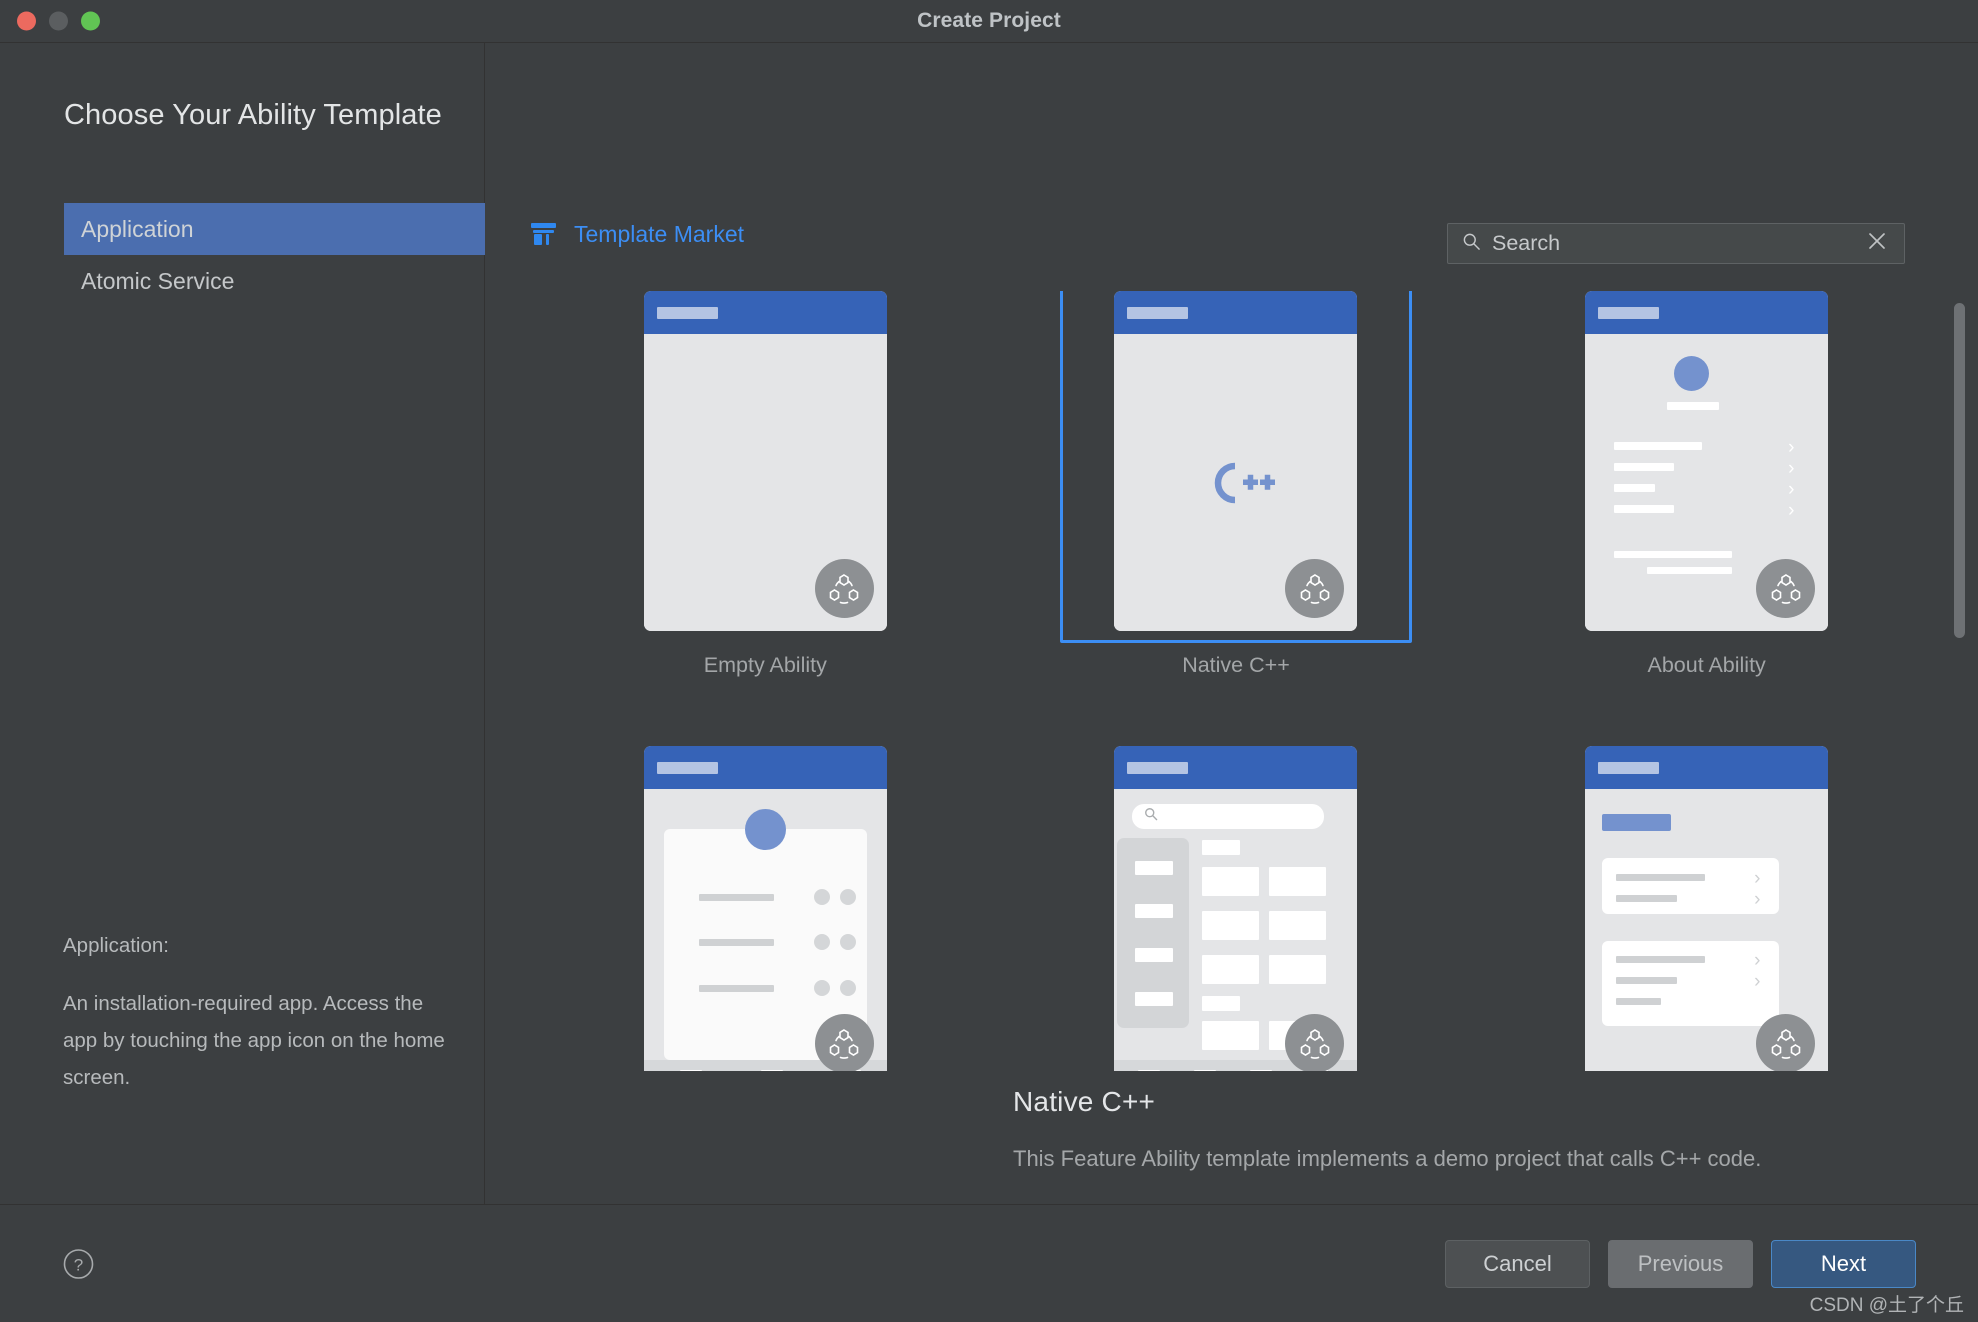  I want to click on watermark: CSDN @土了个丘, so click(1886, 1305).